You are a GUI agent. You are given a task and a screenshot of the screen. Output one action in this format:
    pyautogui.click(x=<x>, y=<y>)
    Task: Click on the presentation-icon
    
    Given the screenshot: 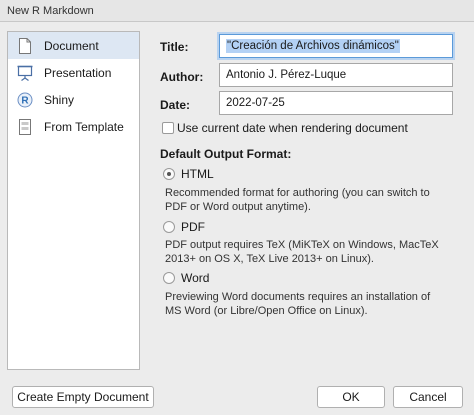 What is the action you would take?
    pyautogui.click(x=25, y=73)
    